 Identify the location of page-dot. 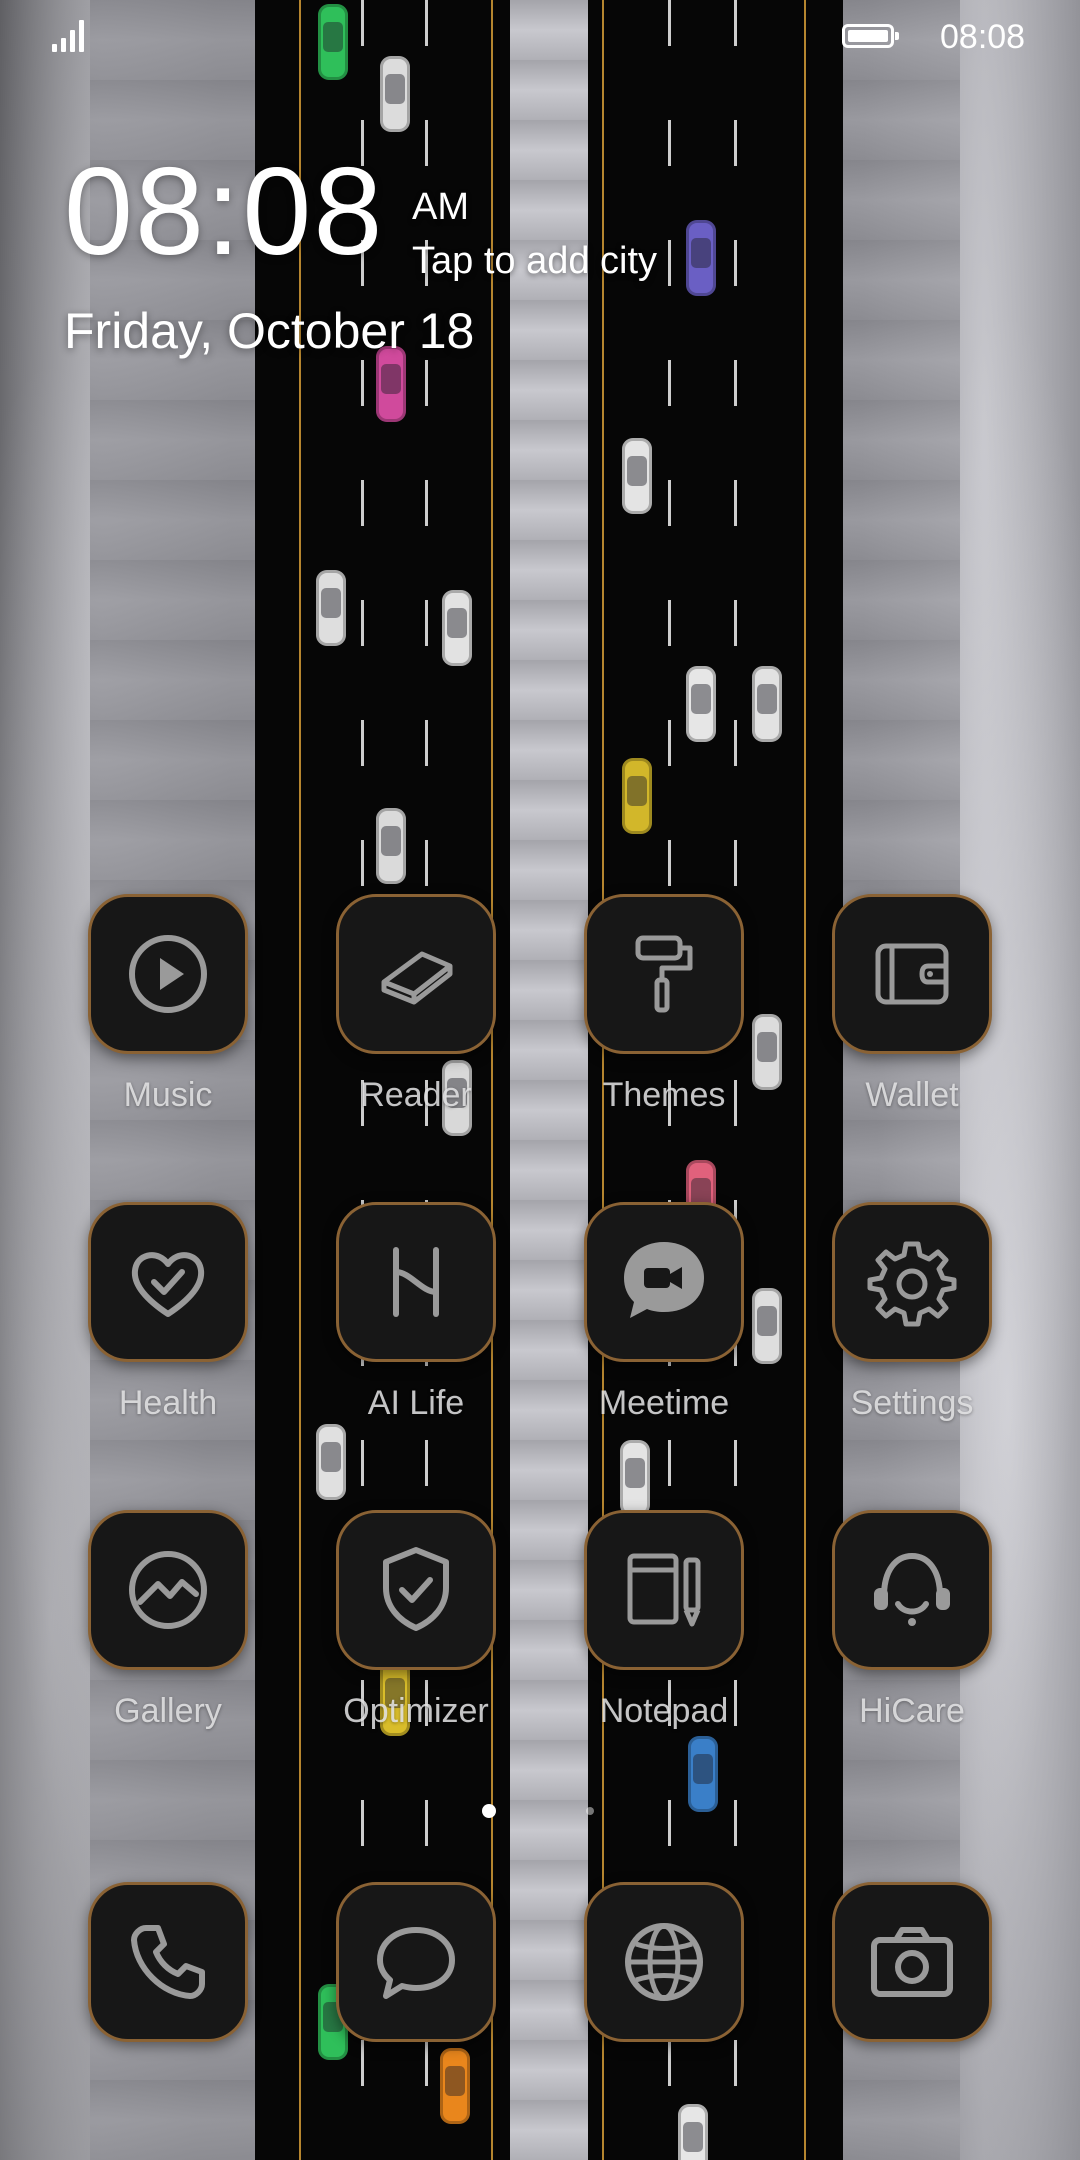
(590, 1811).